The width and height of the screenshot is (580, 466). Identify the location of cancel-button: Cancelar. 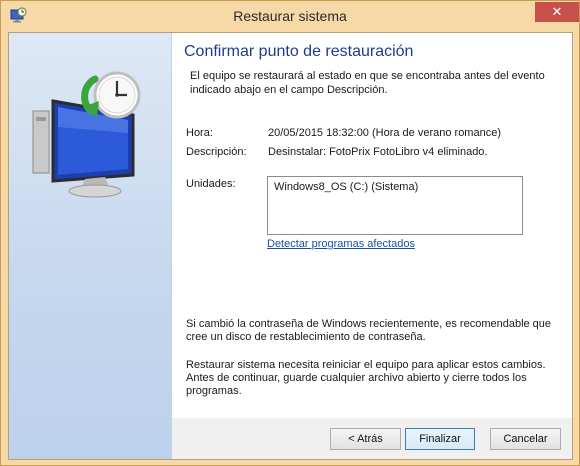
(525, 439).